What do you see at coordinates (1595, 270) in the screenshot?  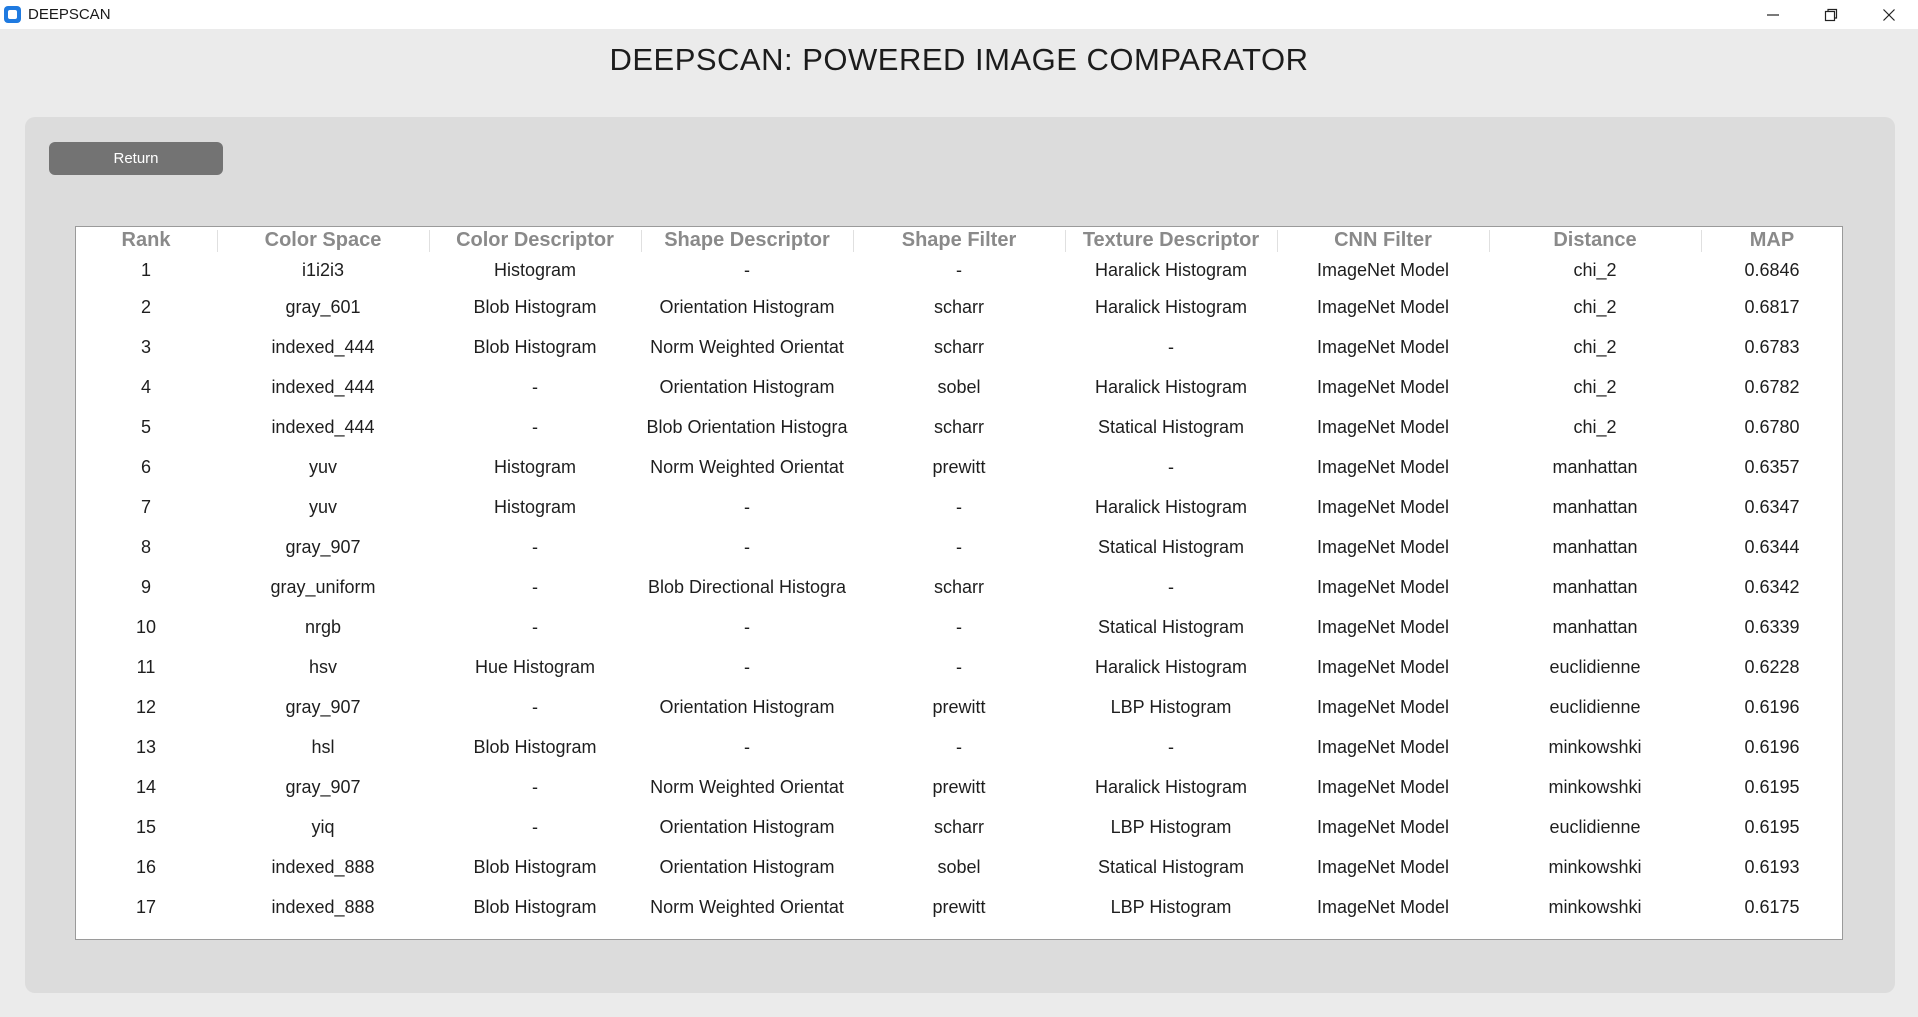 I see `cell-distance: chi_2` at bounding box center [1595, 270].